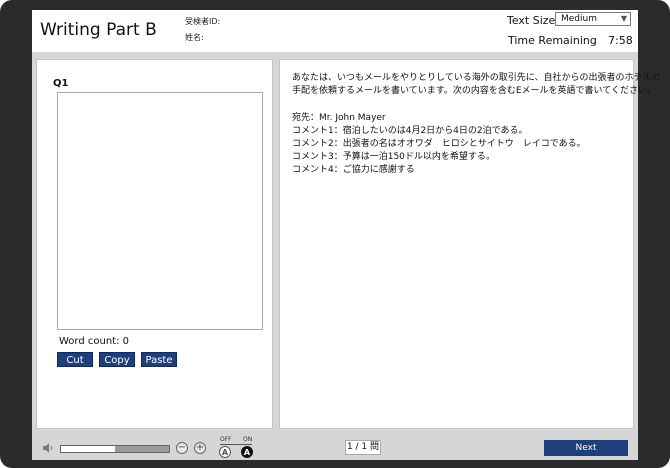  I want to click on prompt-comment1: コメント1：宿泊したいのは4月2日から4日の2泊である。, so click(410, 131).